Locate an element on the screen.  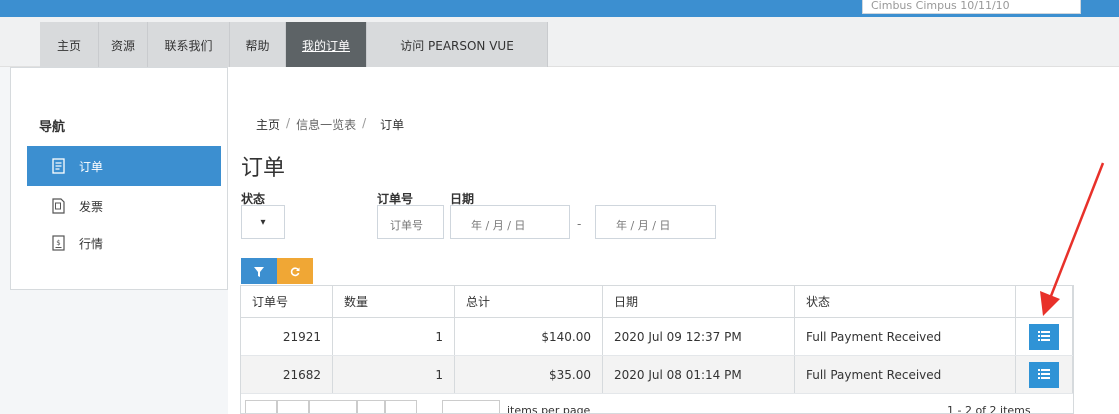
annotation-arrow is located at coordinates (1072, 239).